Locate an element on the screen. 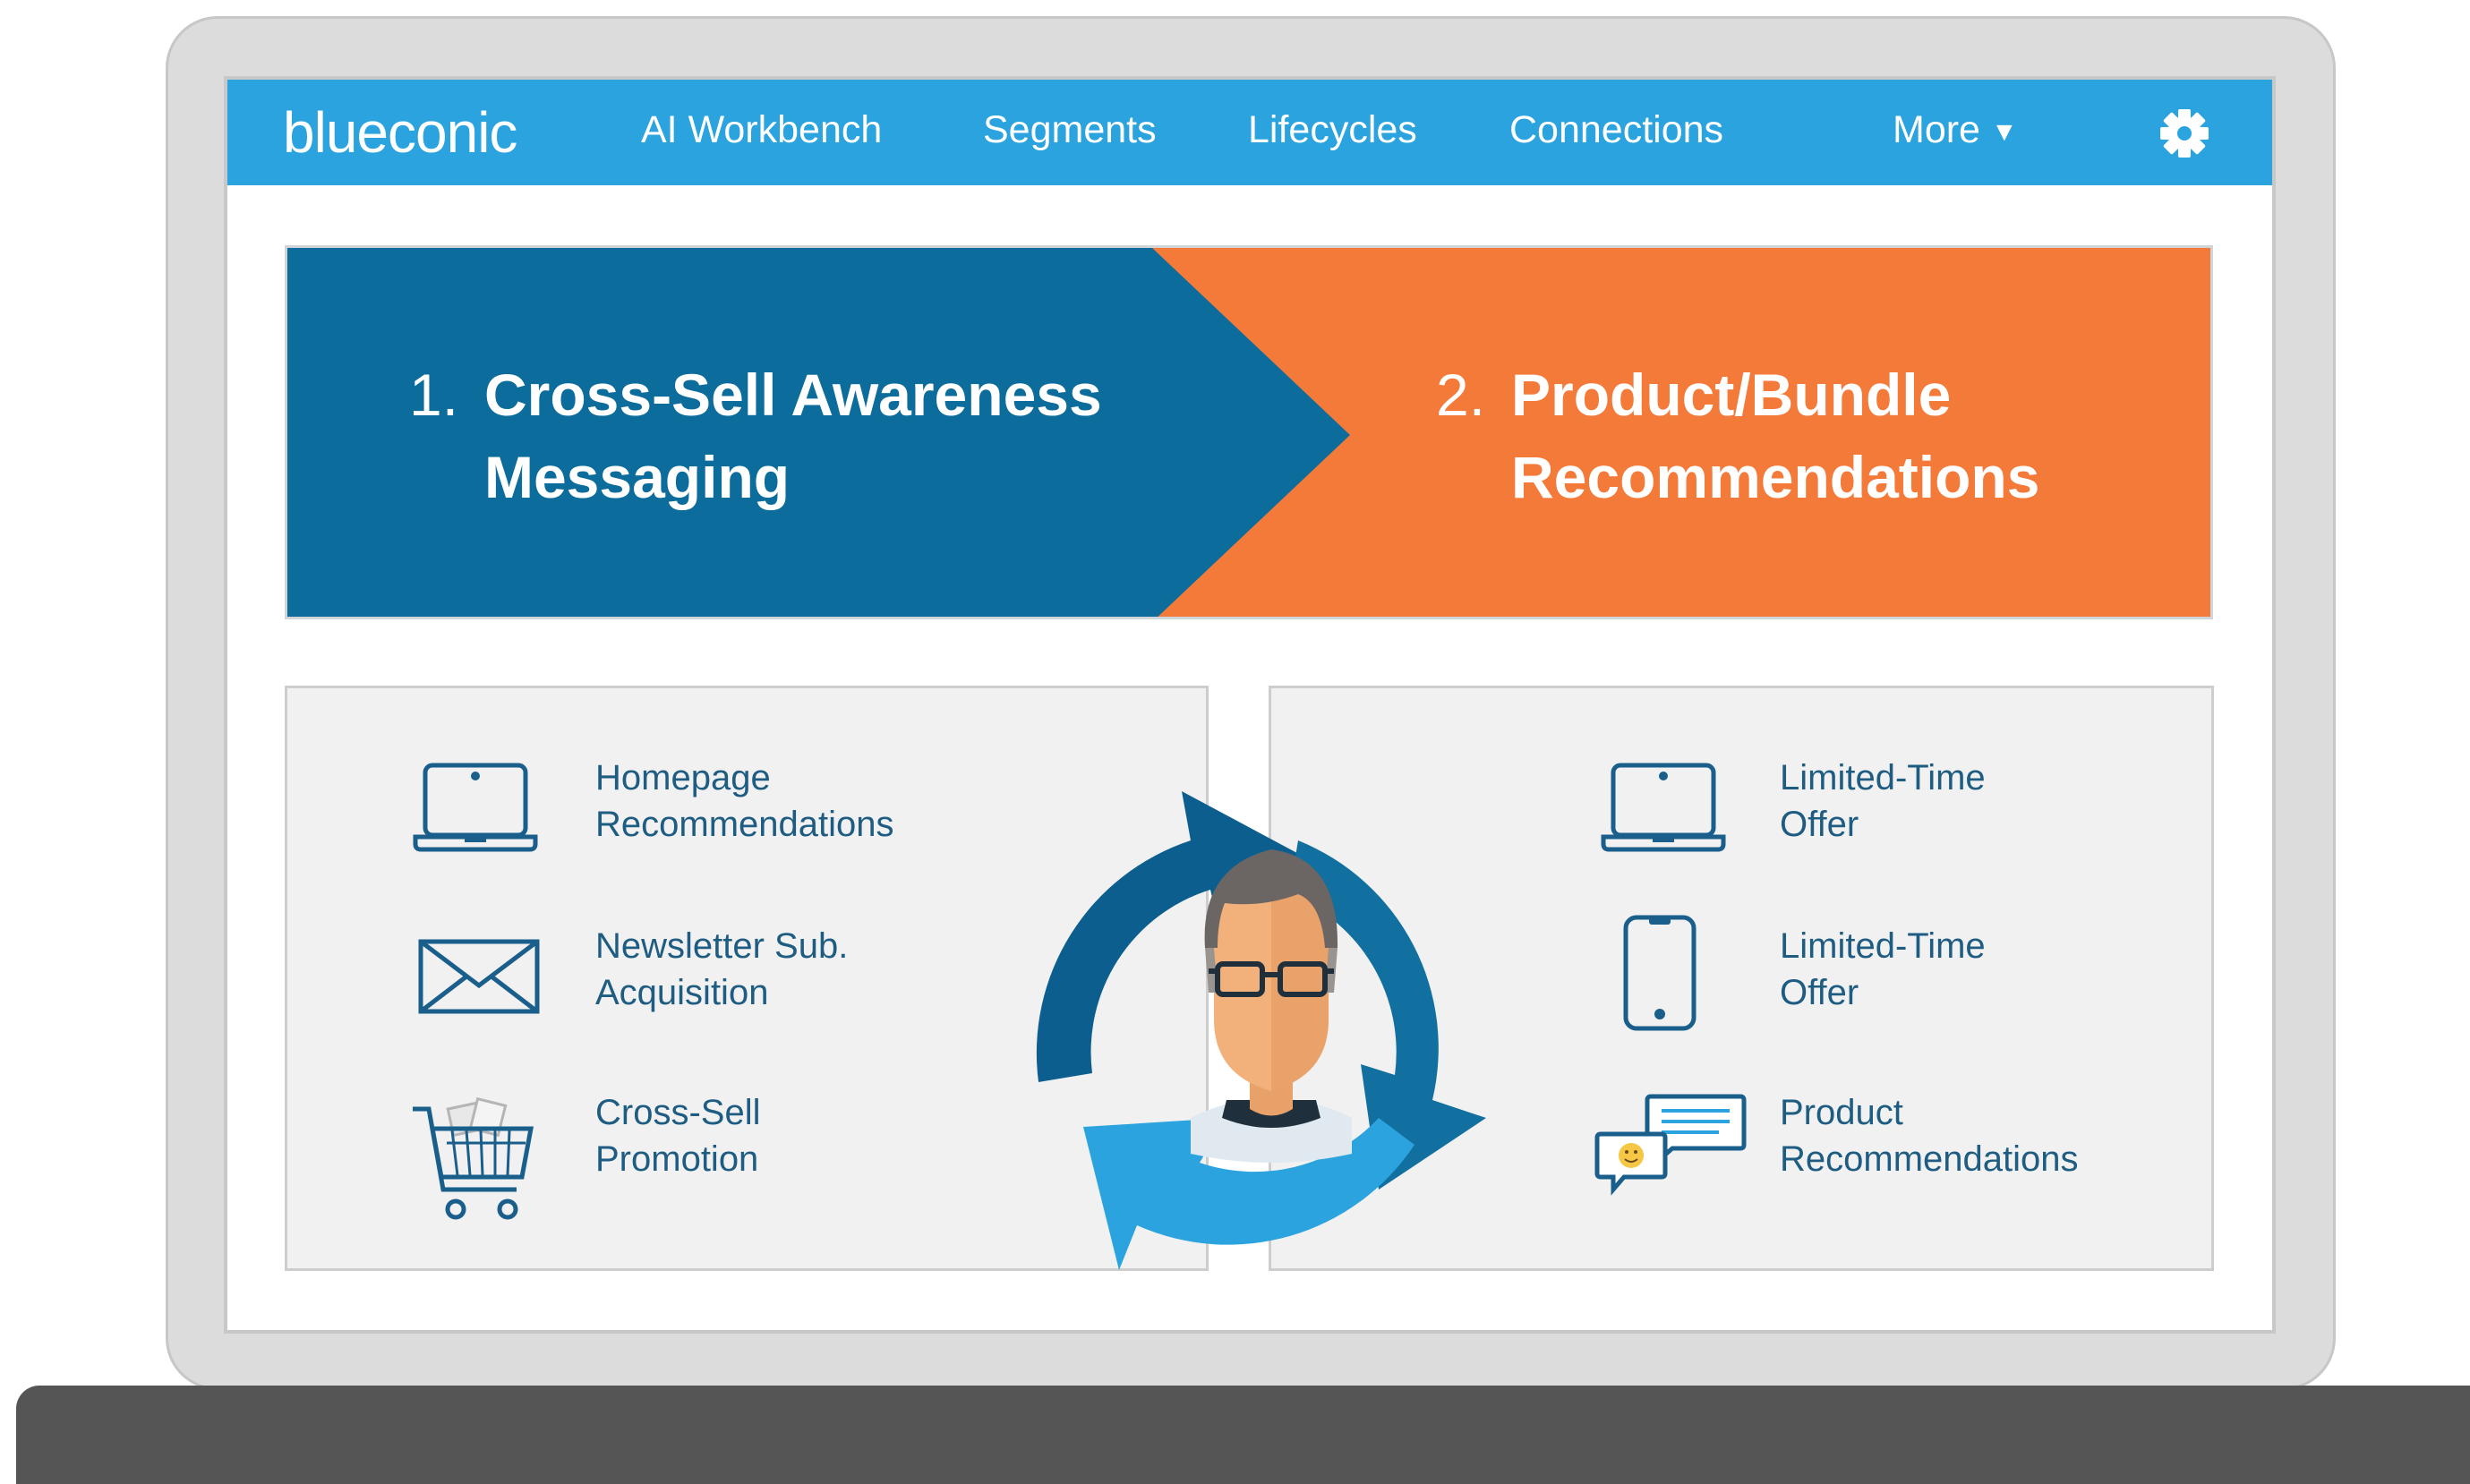  nav-segments: Segments is located at coordinates (1070, 130).